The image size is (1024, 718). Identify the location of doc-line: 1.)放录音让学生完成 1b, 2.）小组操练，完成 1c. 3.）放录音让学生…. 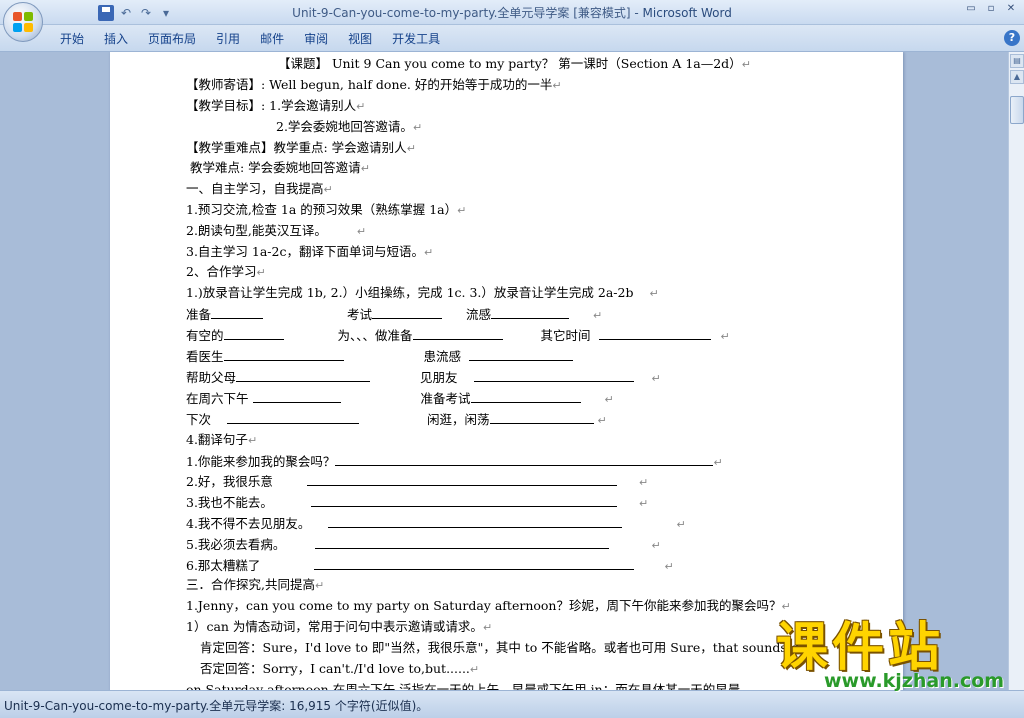
(422, 292).